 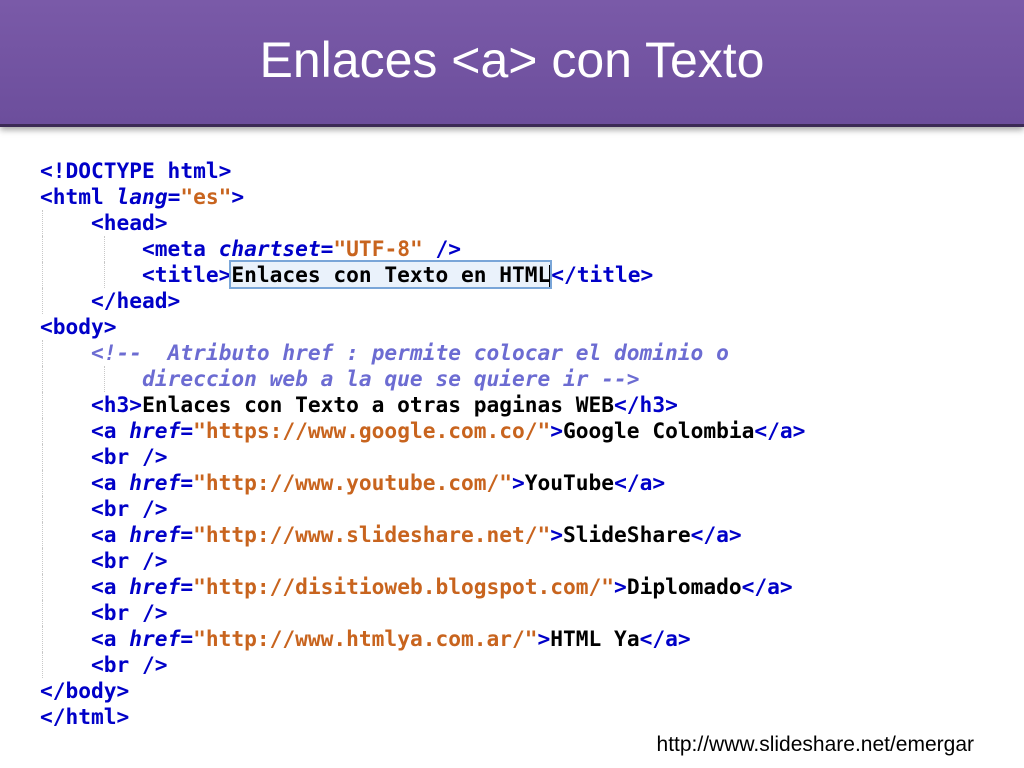 What do you see at coordinates (378, 404) in the screenshot?
I see `h3-text: Enlaces con Texto a otras paginas WEB` at bounding box center [378, 404].